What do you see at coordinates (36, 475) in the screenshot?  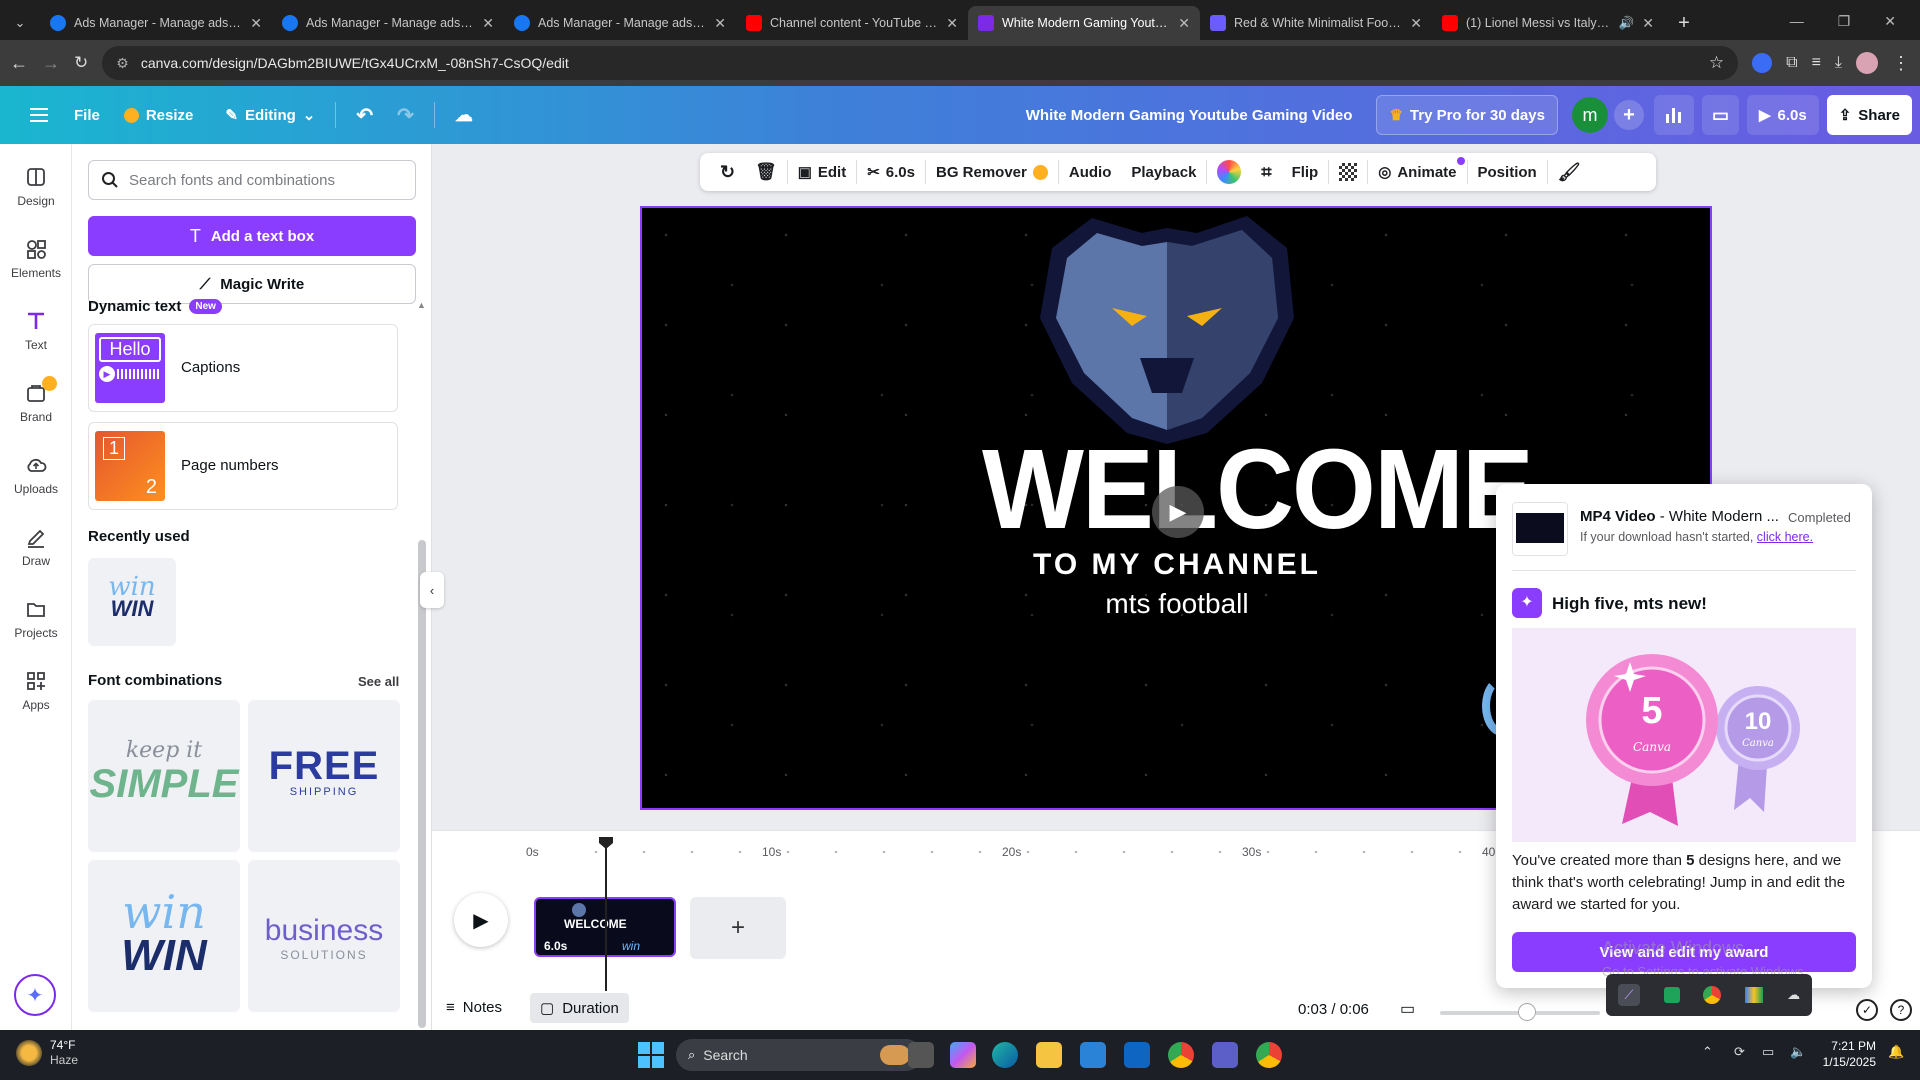 I see `rail-uploads: Uploads` at bounding box center [36, 475].